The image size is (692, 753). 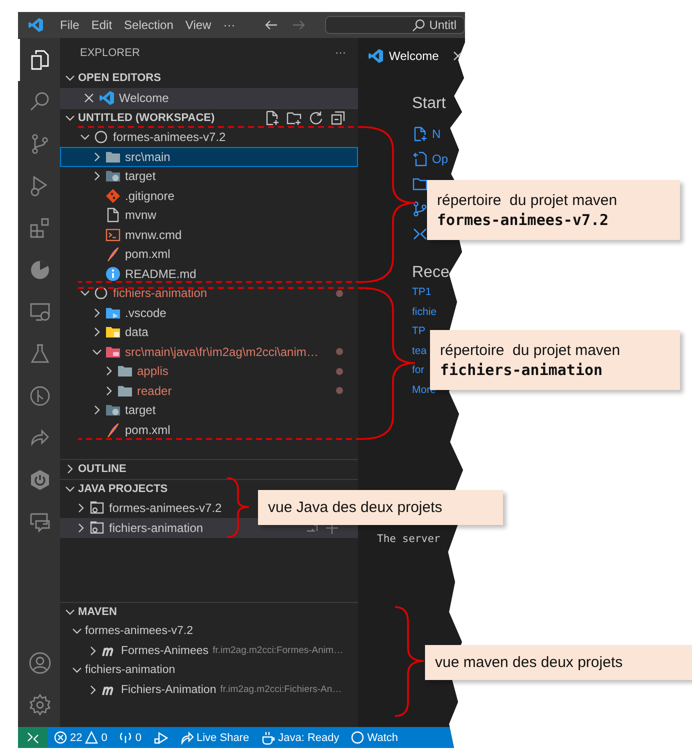 What do you see at coordinates (422, 292) in the screenshot?
I see `recent-link: TP1` at bounding box center [422, 292].